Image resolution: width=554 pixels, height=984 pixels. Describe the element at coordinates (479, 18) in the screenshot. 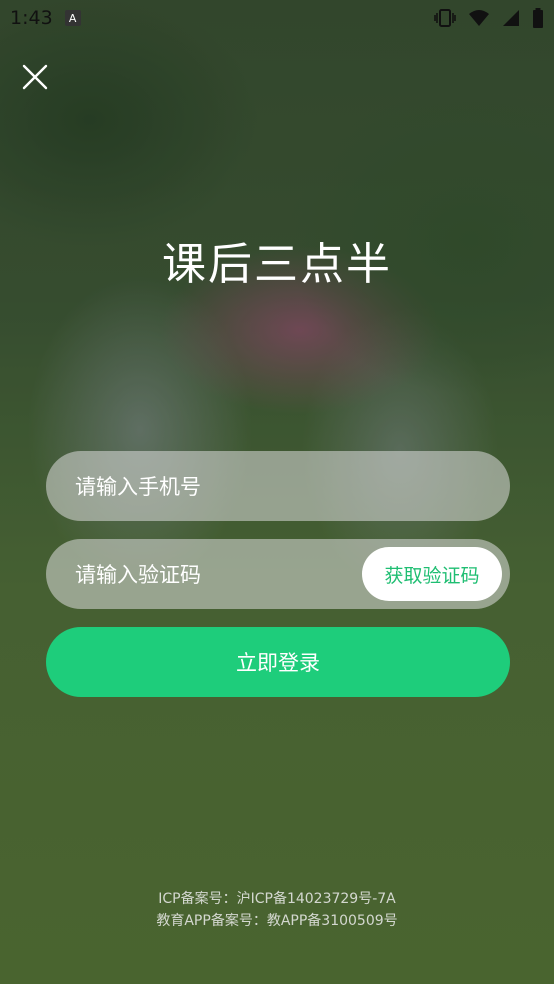

I see `wifi-icon` at that location.